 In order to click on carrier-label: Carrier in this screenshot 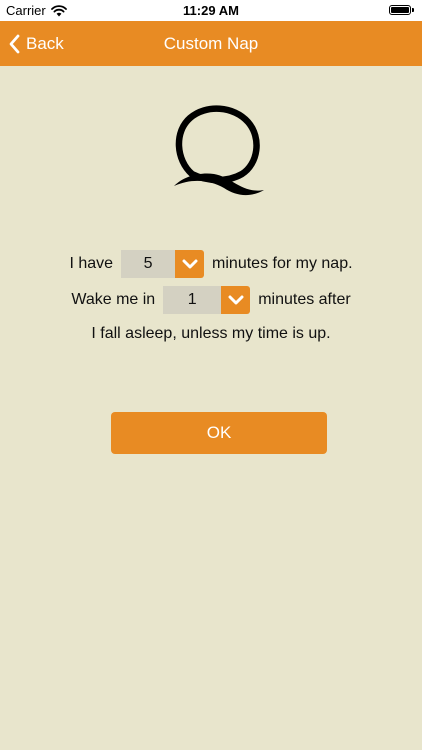, I will do `click(26, 10)`.